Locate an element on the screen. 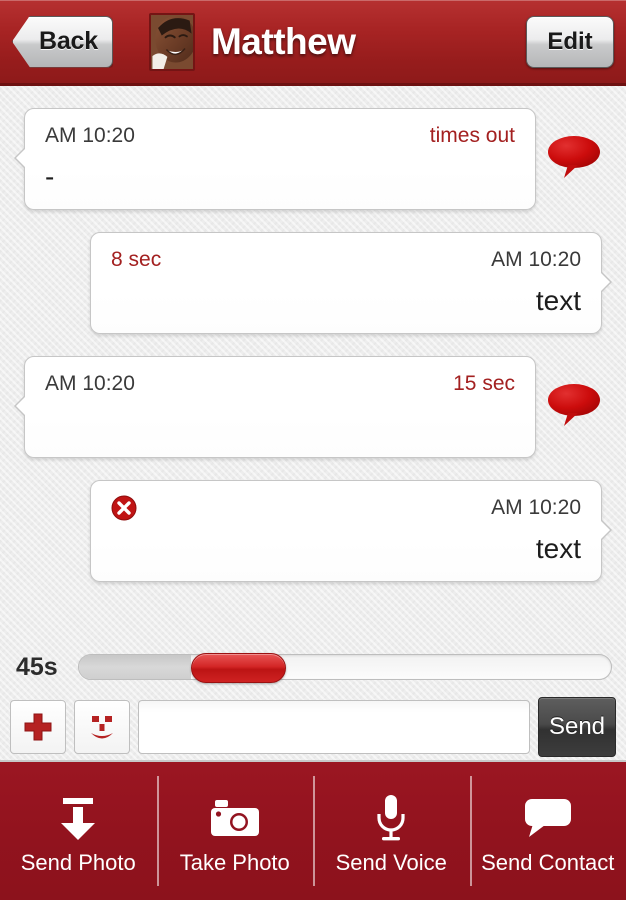  toolbar-item-send-photo: Send Photo is located at coordinates (78, 831).